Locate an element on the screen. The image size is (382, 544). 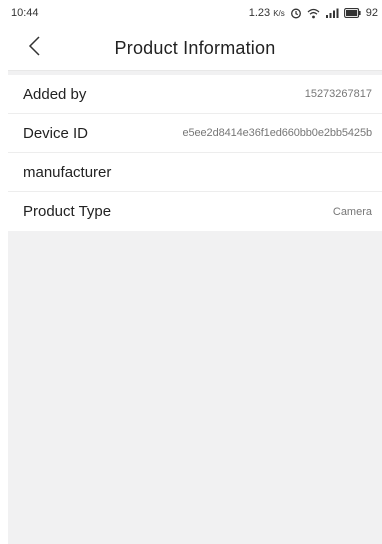
added-by-label: Added by is located at coordinates (55, 94).